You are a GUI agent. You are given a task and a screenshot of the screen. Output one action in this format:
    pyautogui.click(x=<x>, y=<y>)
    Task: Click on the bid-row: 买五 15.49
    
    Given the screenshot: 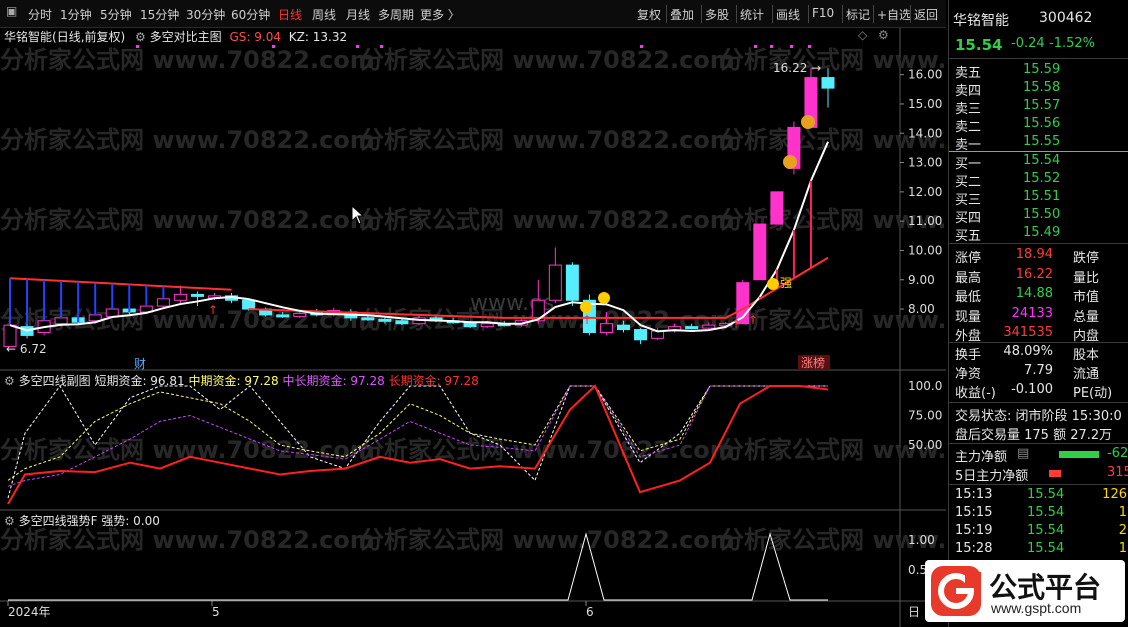 What is the action you would take?
    pyautogui.click(x=1038, y=234)
    